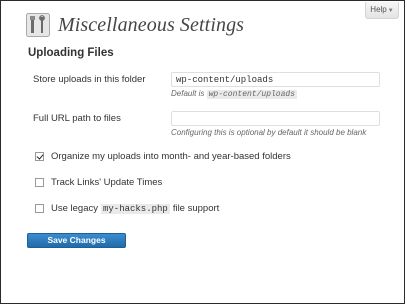 This screenshot has width=407, height=306. I want to click on save-button: Save Changes, so click(76, 240).